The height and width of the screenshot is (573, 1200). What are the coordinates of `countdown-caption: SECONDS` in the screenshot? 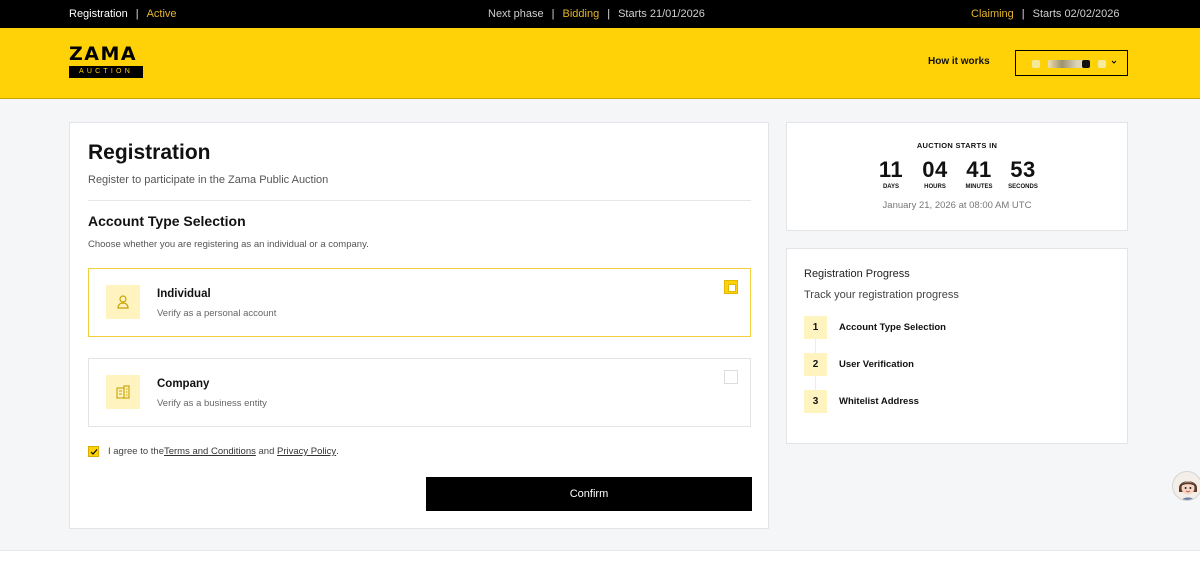 It's located at (1023, 187).